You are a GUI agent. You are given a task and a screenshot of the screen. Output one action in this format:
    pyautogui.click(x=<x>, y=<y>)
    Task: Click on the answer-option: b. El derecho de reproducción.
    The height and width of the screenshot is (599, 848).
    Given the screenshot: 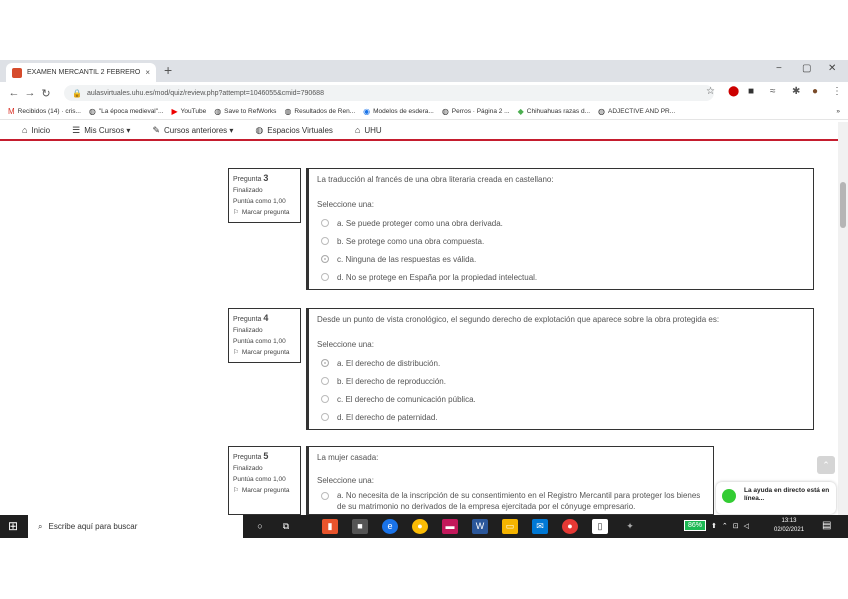 What is the action you would take?
    pyautogui.click(x=561, y=381)
    